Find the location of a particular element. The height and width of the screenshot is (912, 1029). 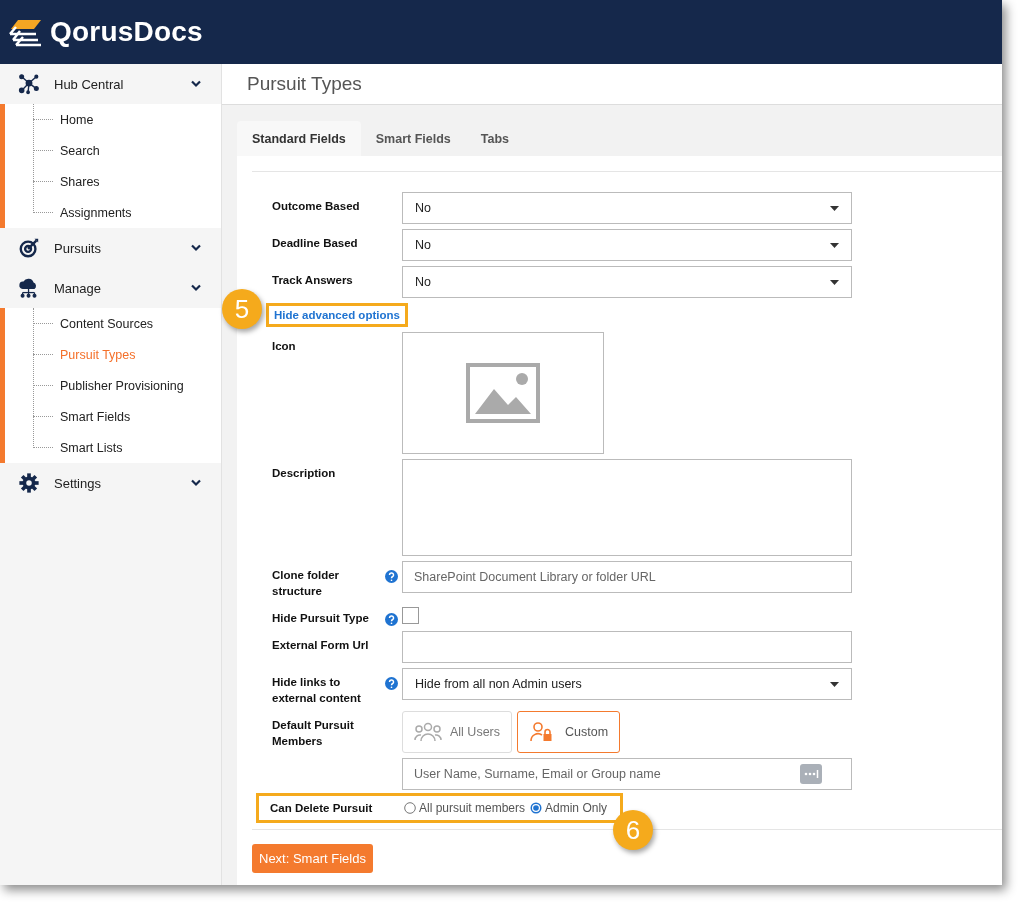

nav-group: Hub Central is located at coordinates (110, 84).